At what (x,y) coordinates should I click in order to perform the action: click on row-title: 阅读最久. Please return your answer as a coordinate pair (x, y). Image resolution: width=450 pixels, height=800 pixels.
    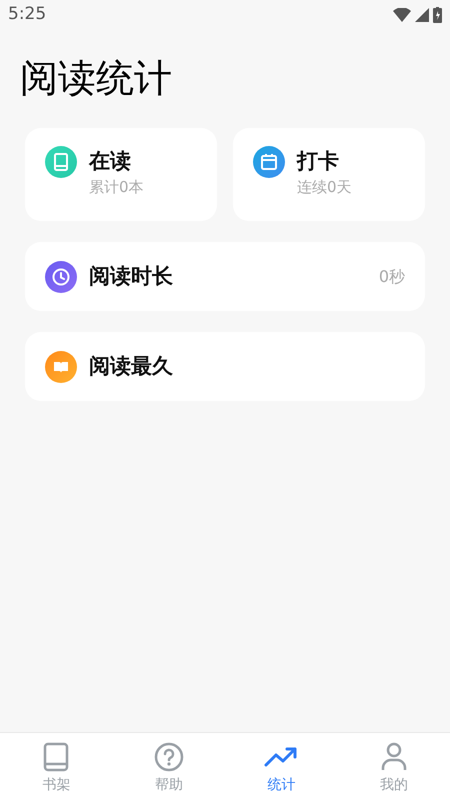
    Looking at the image, I should click on (131, 366).